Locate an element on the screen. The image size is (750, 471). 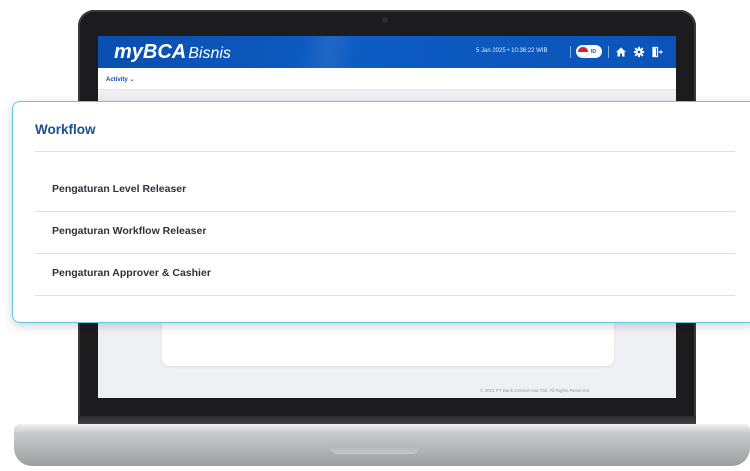
logout-icon is located at coordinates (657, 52).